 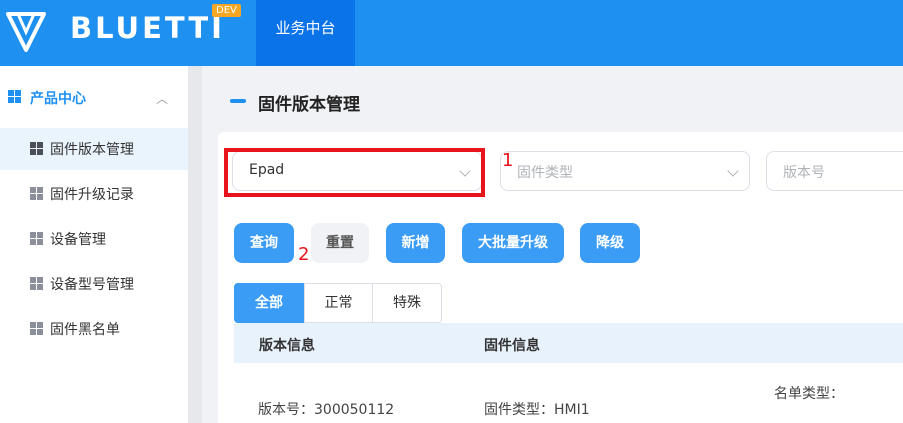 What do you see at coordinates (508, 160) in the screenshot?
I see `annotation-1: 1` at bounding box center [508, 160].